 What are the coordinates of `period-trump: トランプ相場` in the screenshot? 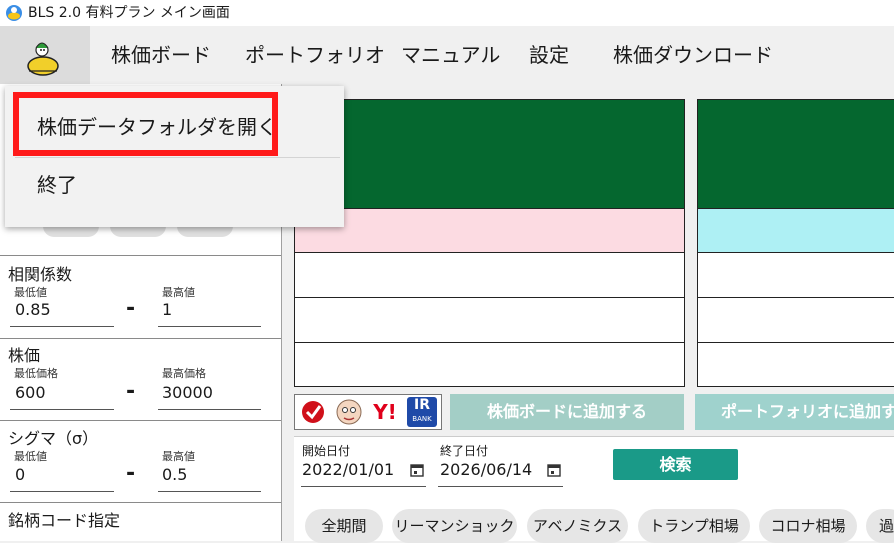 It's located at (694, 526).